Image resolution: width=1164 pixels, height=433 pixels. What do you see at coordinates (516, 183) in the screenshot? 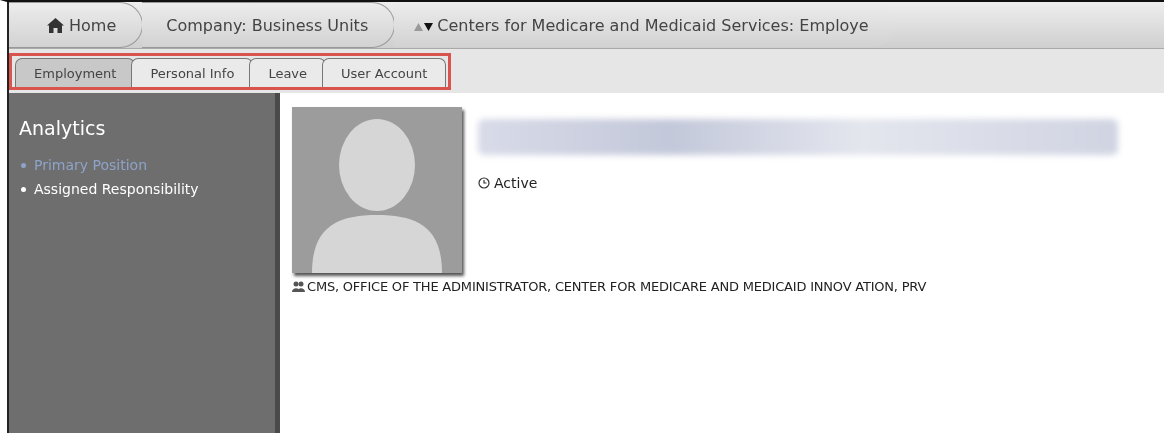
I see `status-text: Active` at bounding box center [516, 183].